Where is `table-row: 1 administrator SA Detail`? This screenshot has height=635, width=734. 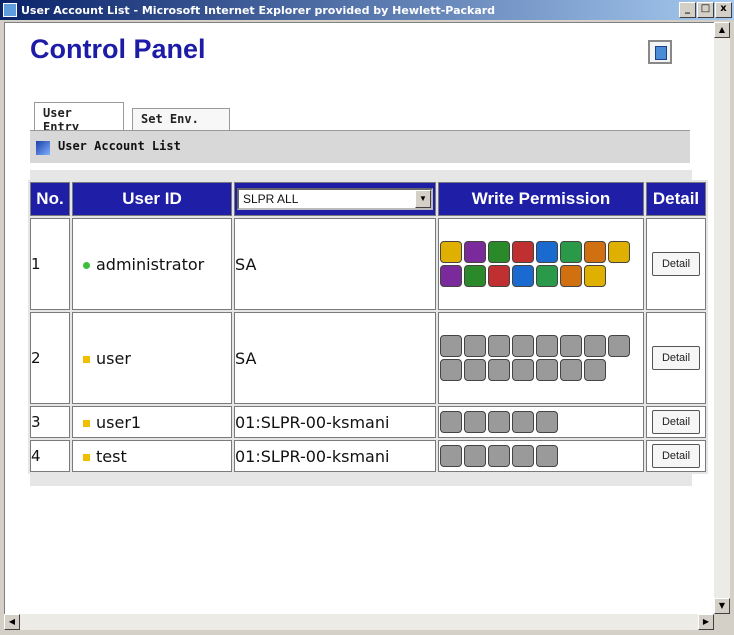 table-row: 1 administrator SA Detail is located at coordinates (368, 264).